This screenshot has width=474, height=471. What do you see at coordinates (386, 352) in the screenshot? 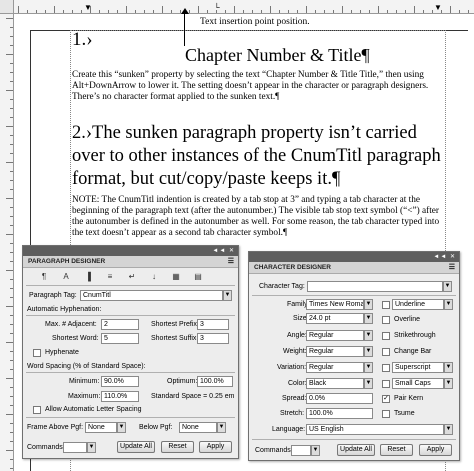
I see `change-bar-checkbox` at bounding box center [386, 352].